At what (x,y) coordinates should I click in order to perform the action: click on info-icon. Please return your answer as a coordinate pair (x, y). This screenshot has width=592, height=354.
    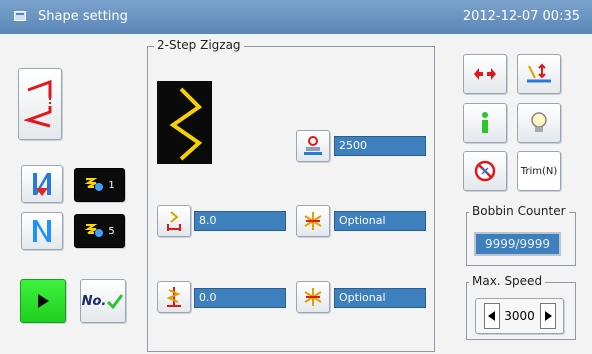
    Looking at the image, I should click on (485, 122).